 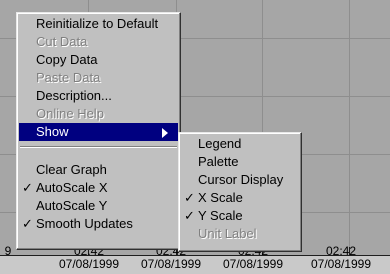 I want to click on submenu-item-x-scale: ✓ X Scale, so click(x=240, y=198).